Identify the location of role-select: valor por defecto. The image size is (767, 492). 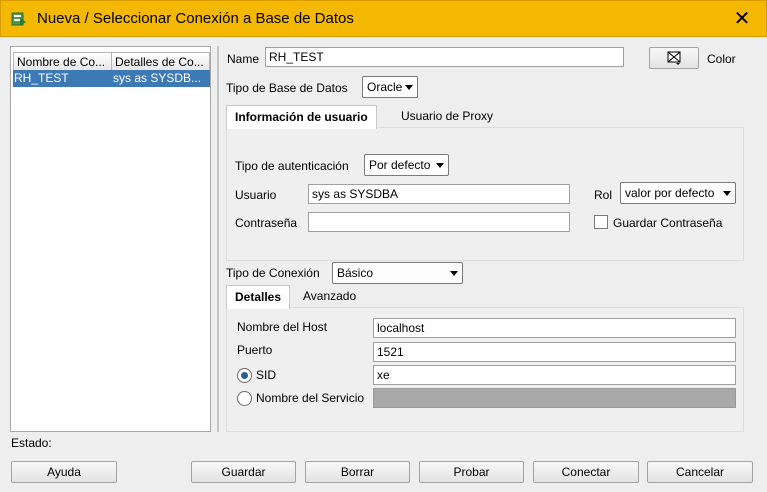
(678, 193).